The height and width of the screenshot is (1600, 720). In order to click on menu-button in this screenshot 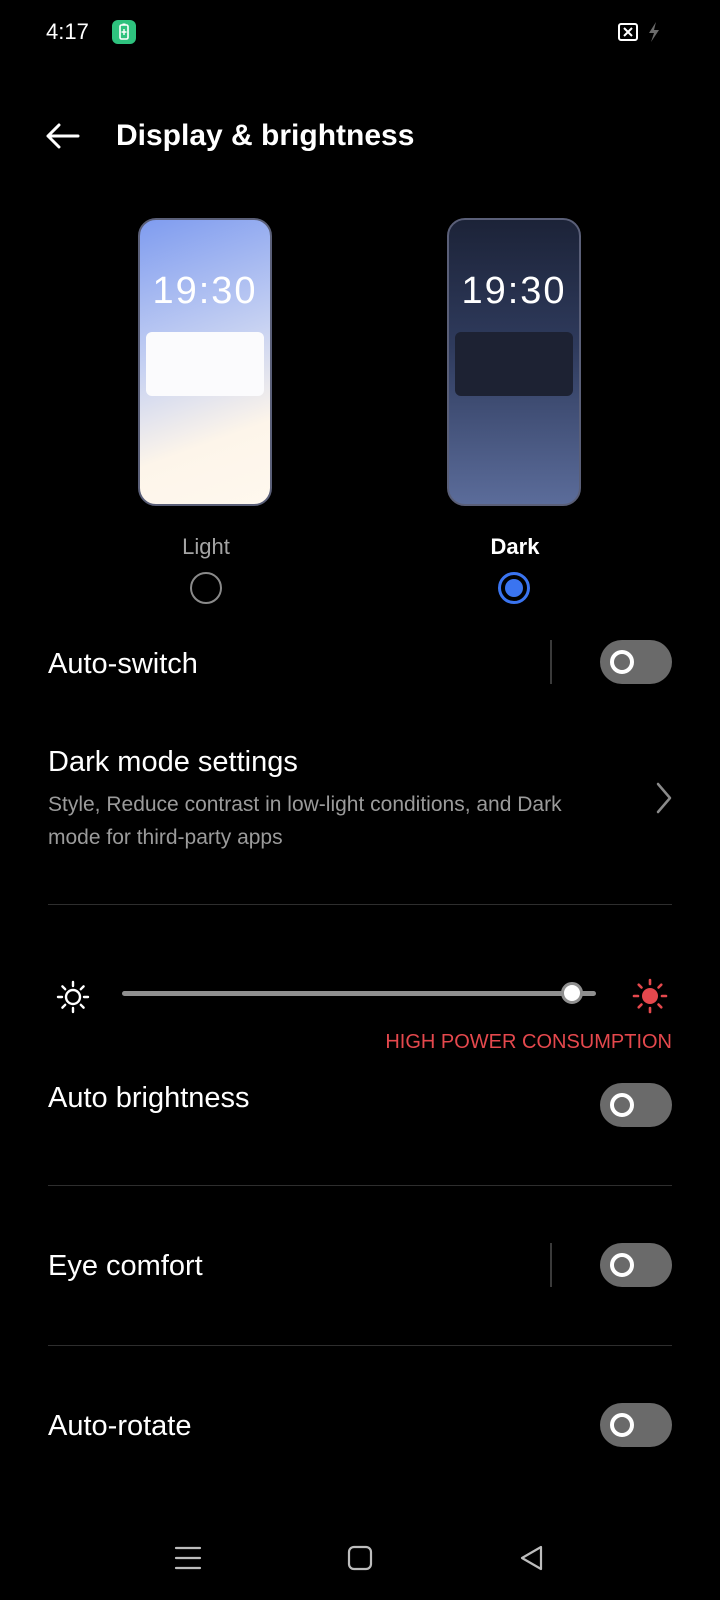, I will do `click(188, 1558)`.